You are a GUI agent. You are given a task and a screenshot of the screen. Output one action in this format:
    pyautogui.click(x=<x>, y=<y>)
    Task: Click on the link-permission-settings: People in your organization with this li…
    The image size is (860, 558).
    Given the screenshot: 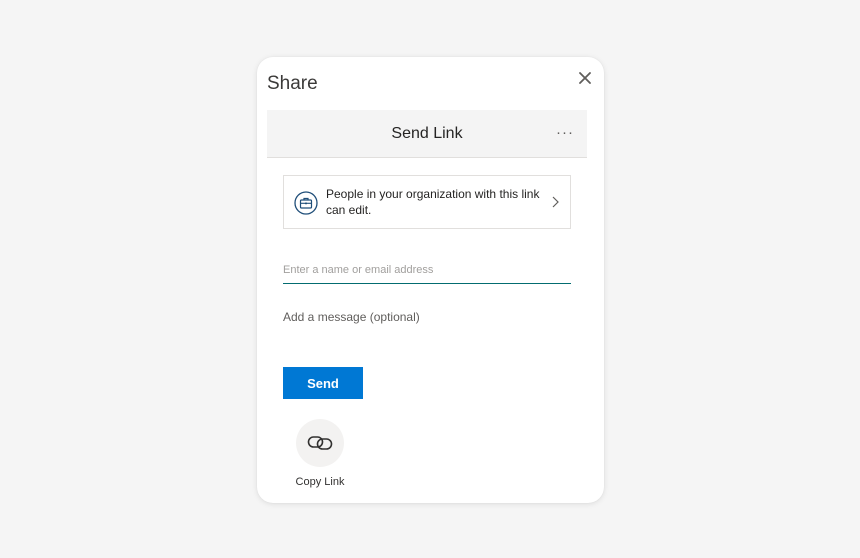 What is the action you would take?
    pyautogui.click(x=427, y=202)
    